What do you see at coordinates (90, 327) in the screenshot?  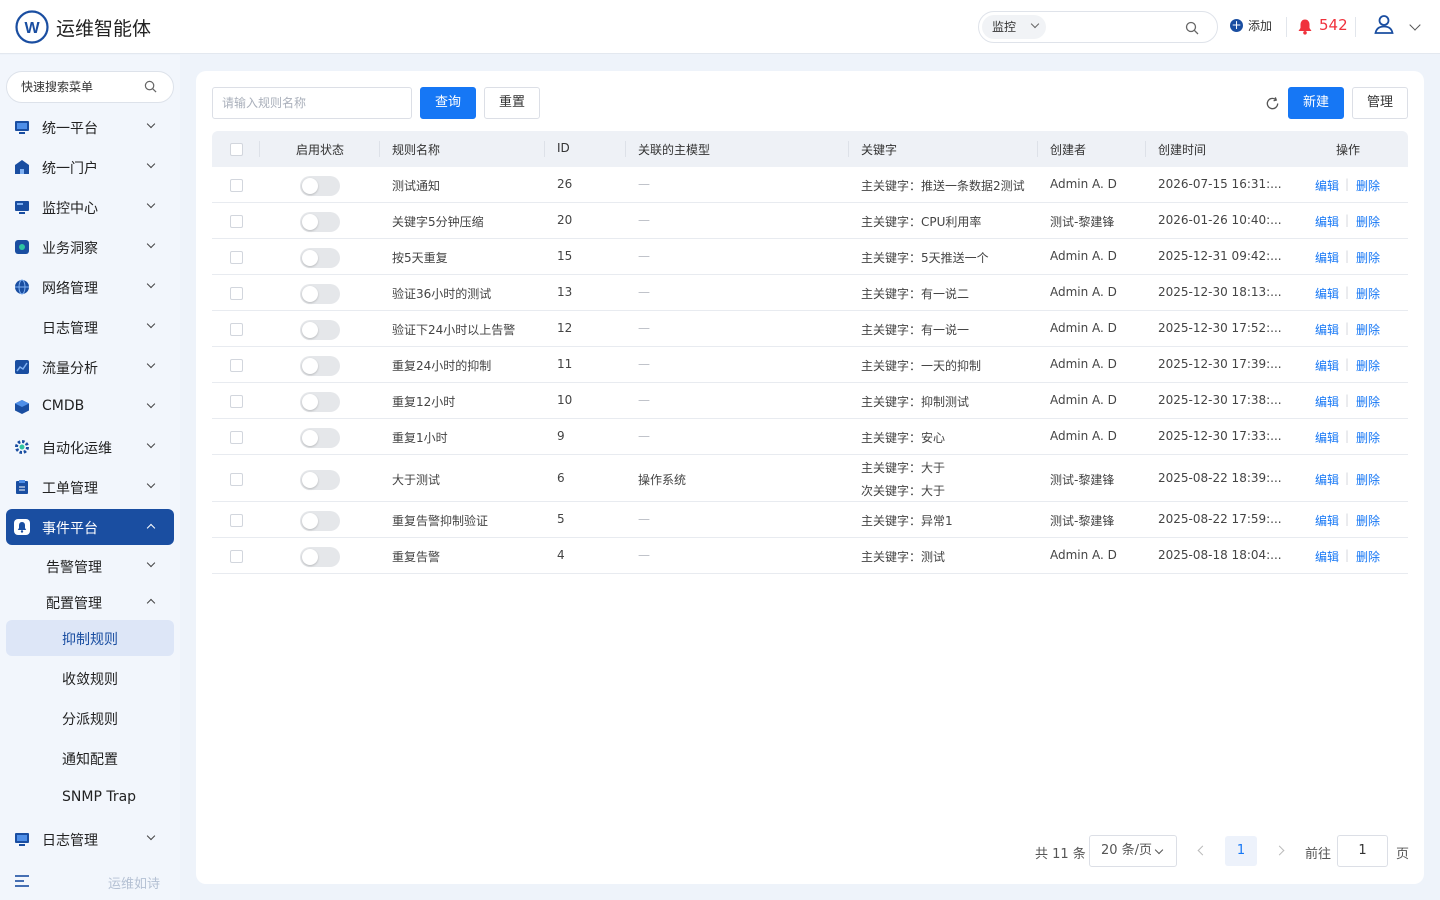 I see `sidebar-item-log: 日志管理` at bounding box center [90, 327].